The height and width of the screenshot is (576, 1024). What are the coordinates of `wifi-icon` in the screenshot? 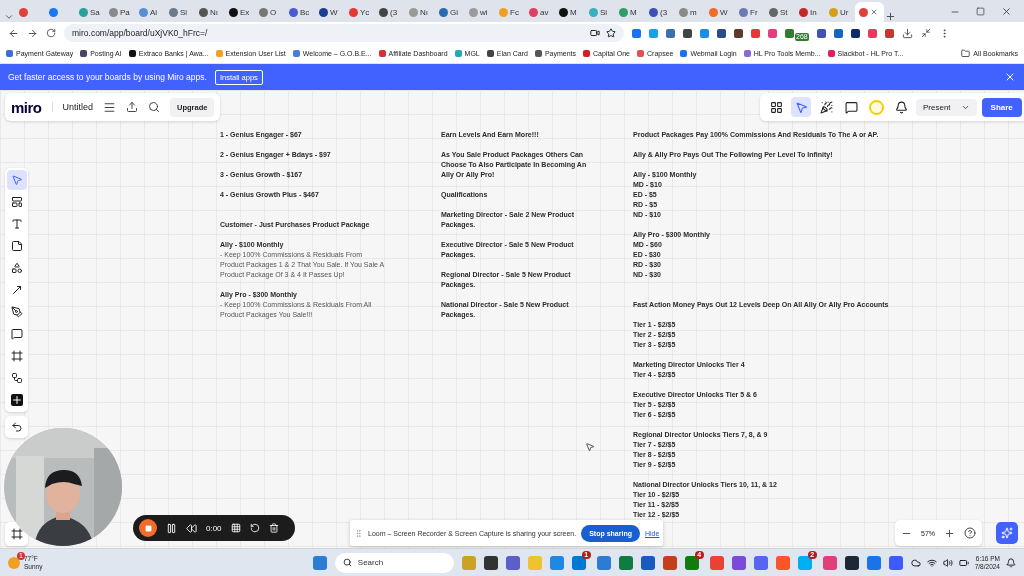 It's located at (931, 562).